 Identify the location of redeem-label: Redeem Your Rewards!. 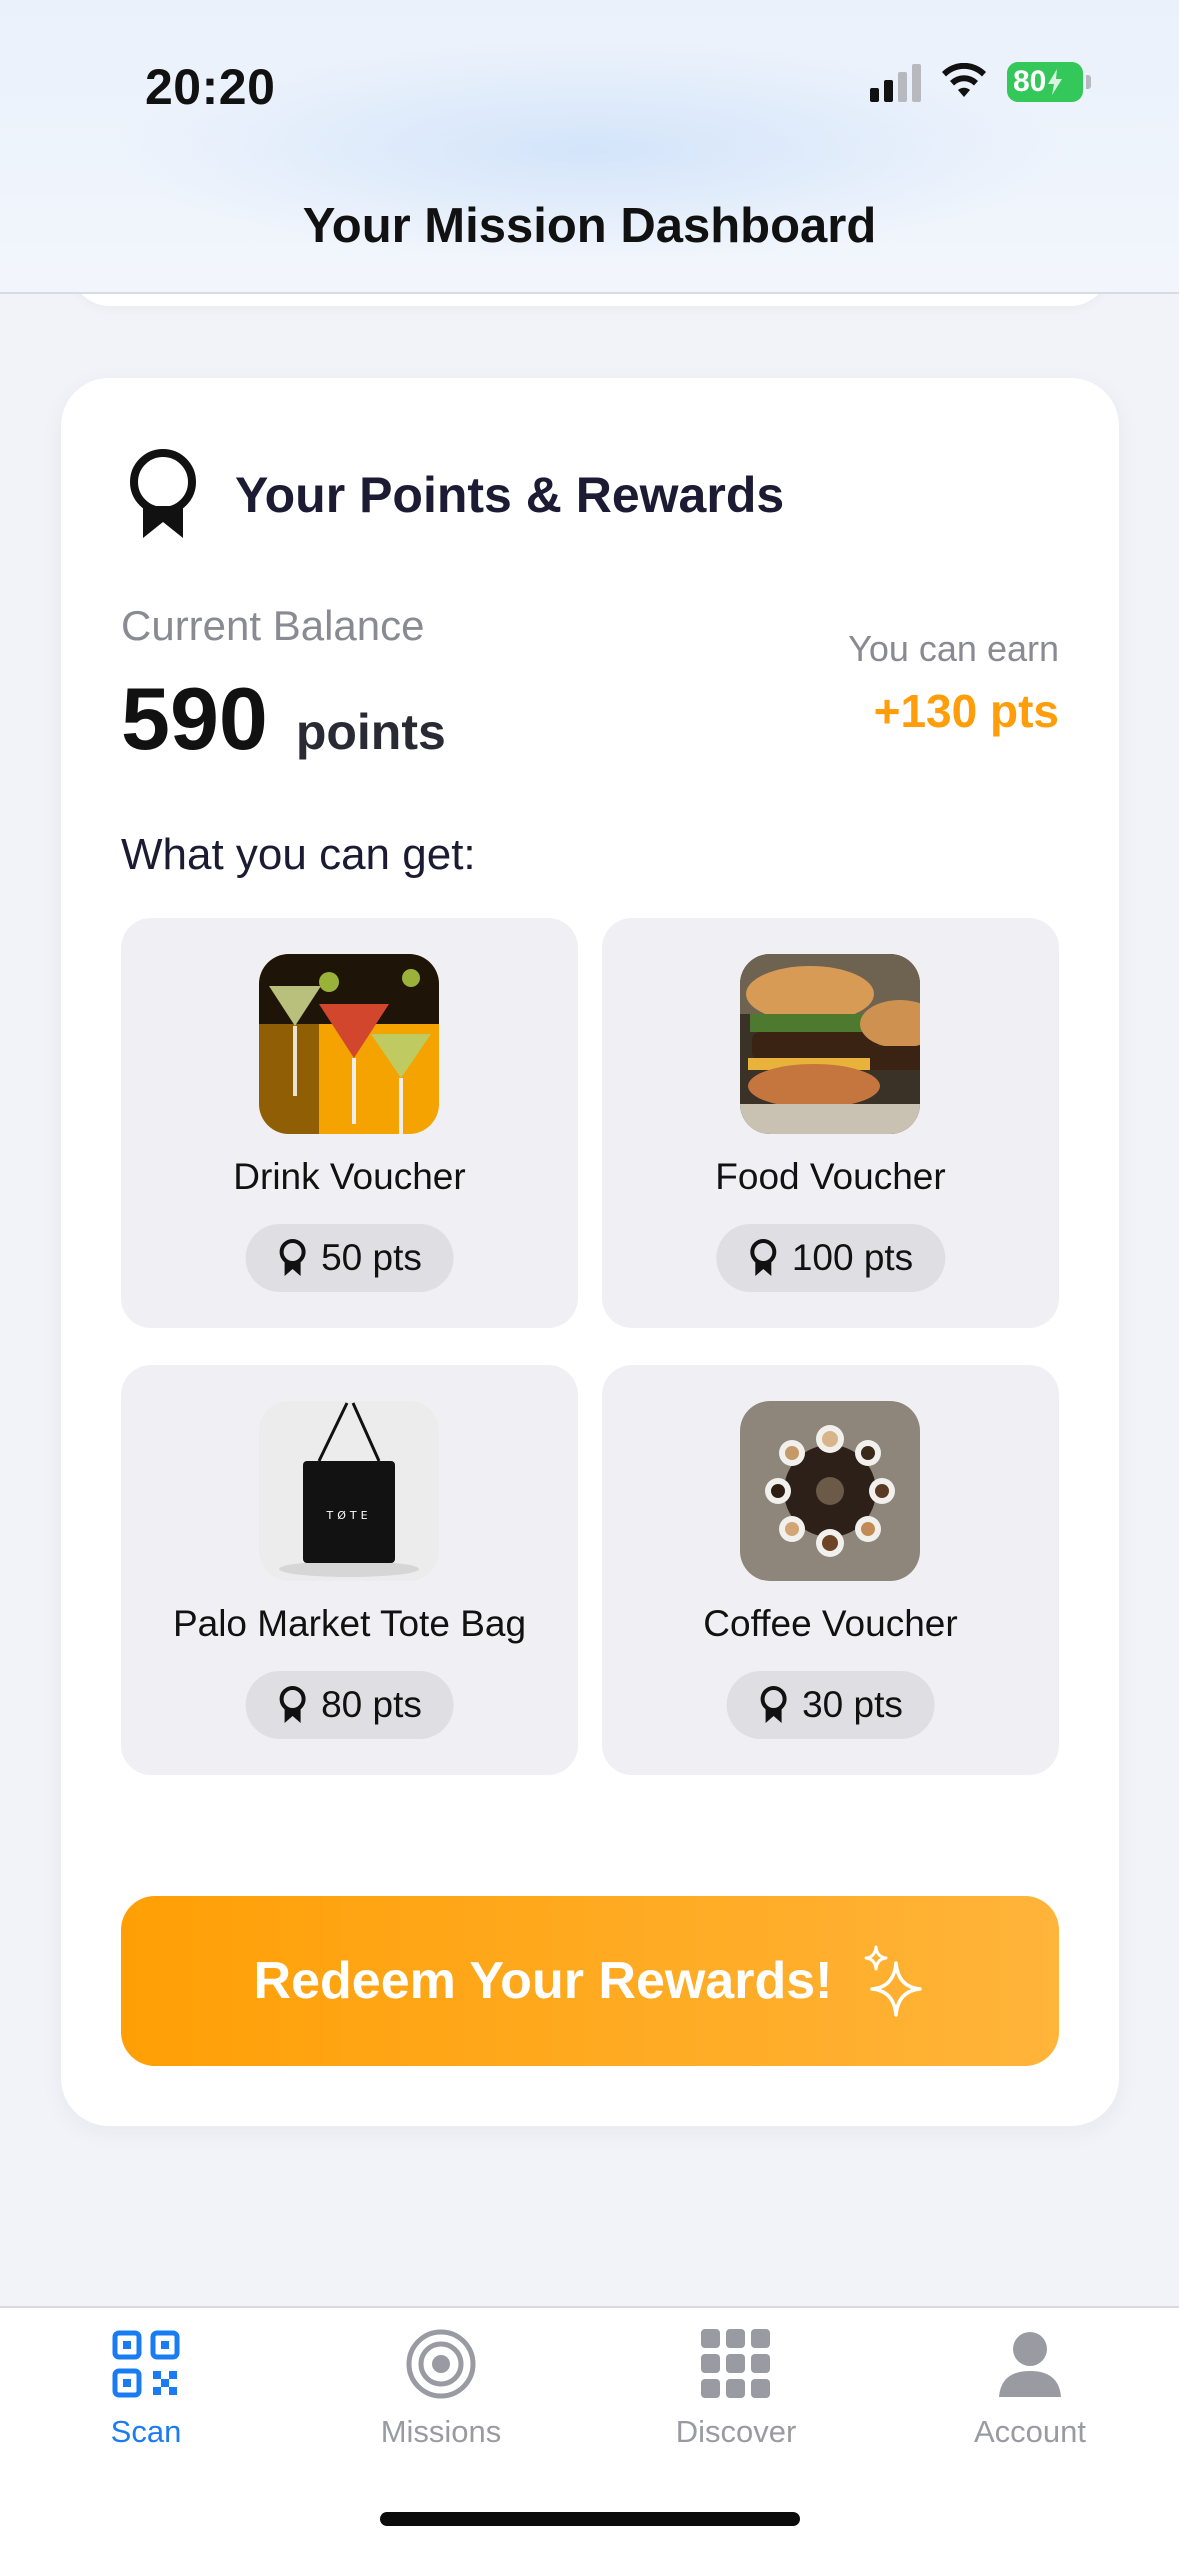
(543, 1981).